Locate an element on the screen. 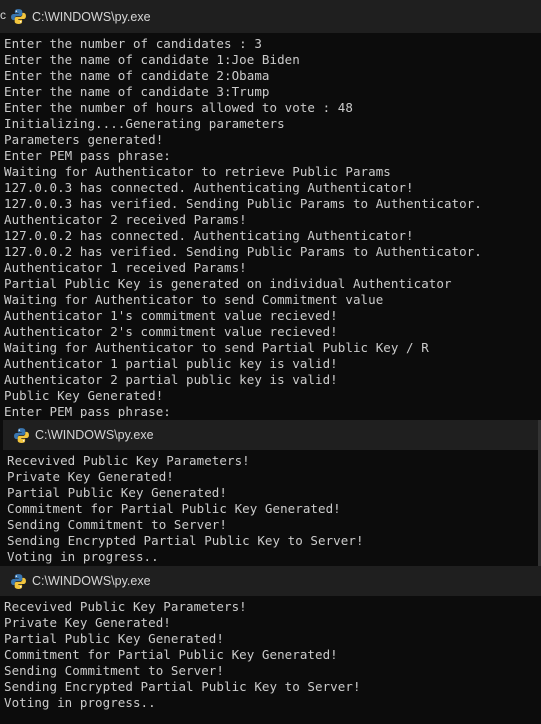  console-line: Authenticator 2 received Params! is located at coordinates (125, 219).